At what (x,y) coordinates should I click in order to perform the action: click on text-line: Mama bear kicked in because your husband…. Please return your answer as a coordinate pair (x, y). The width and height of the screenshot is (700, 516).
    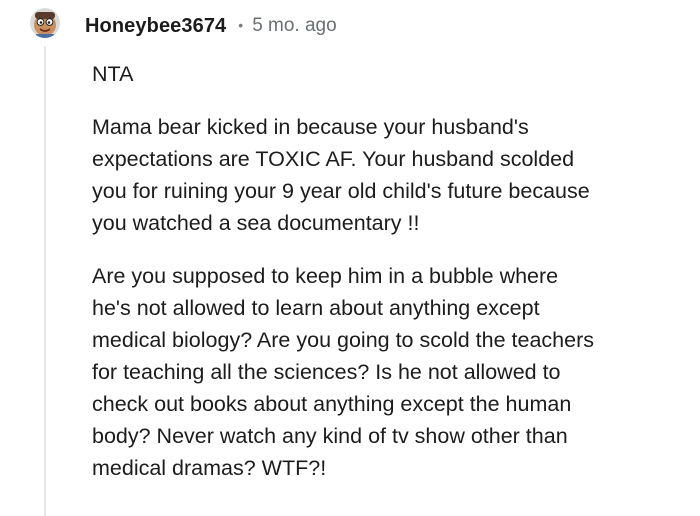
    Looking at the image, I should click on (310, 127).